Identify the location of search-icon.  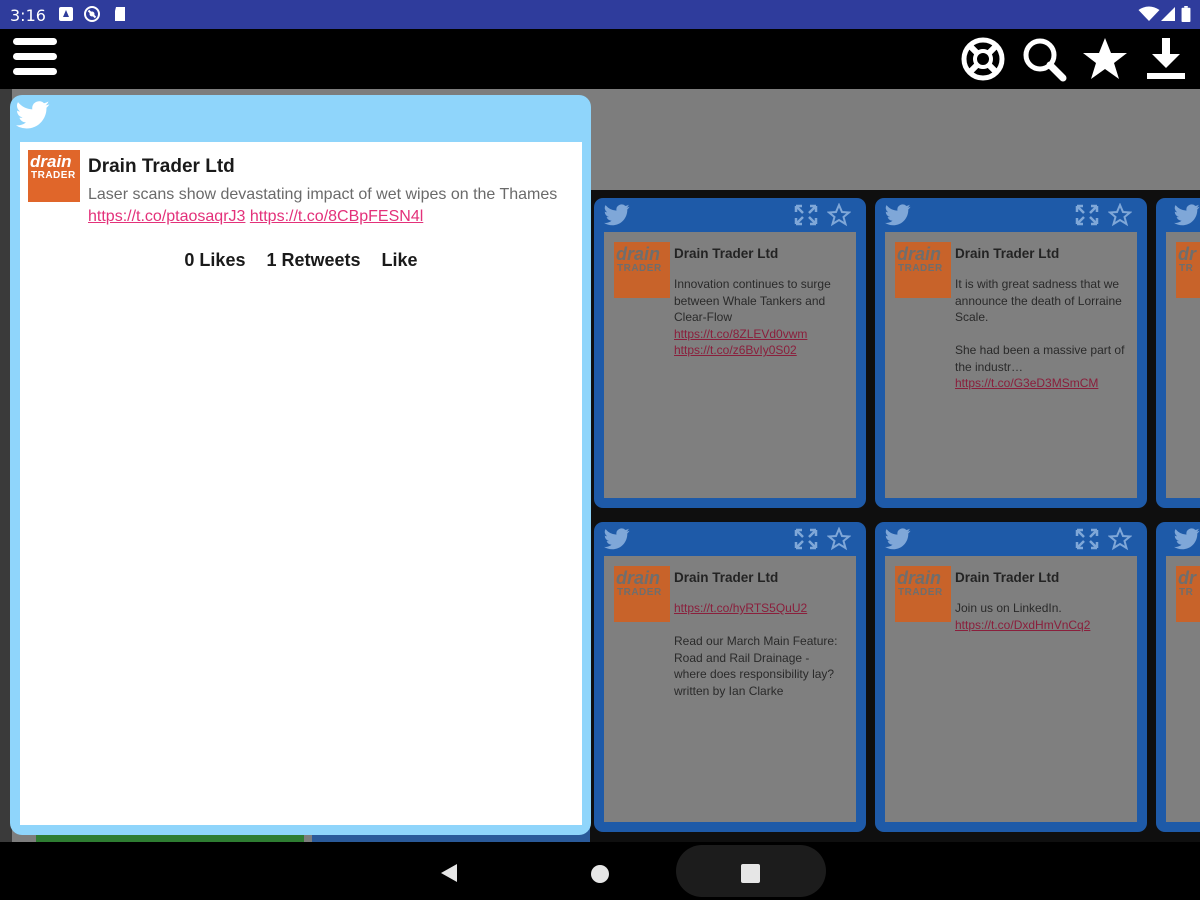
(1044, 59).